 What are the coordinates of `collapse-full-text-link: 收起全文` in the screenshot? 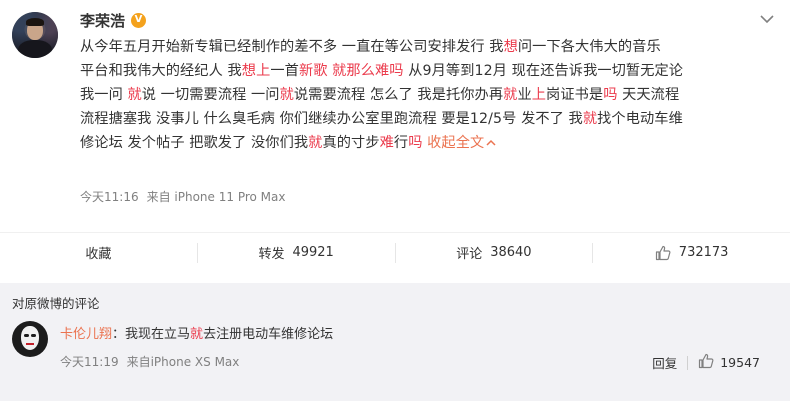 It's located at (461, 143).